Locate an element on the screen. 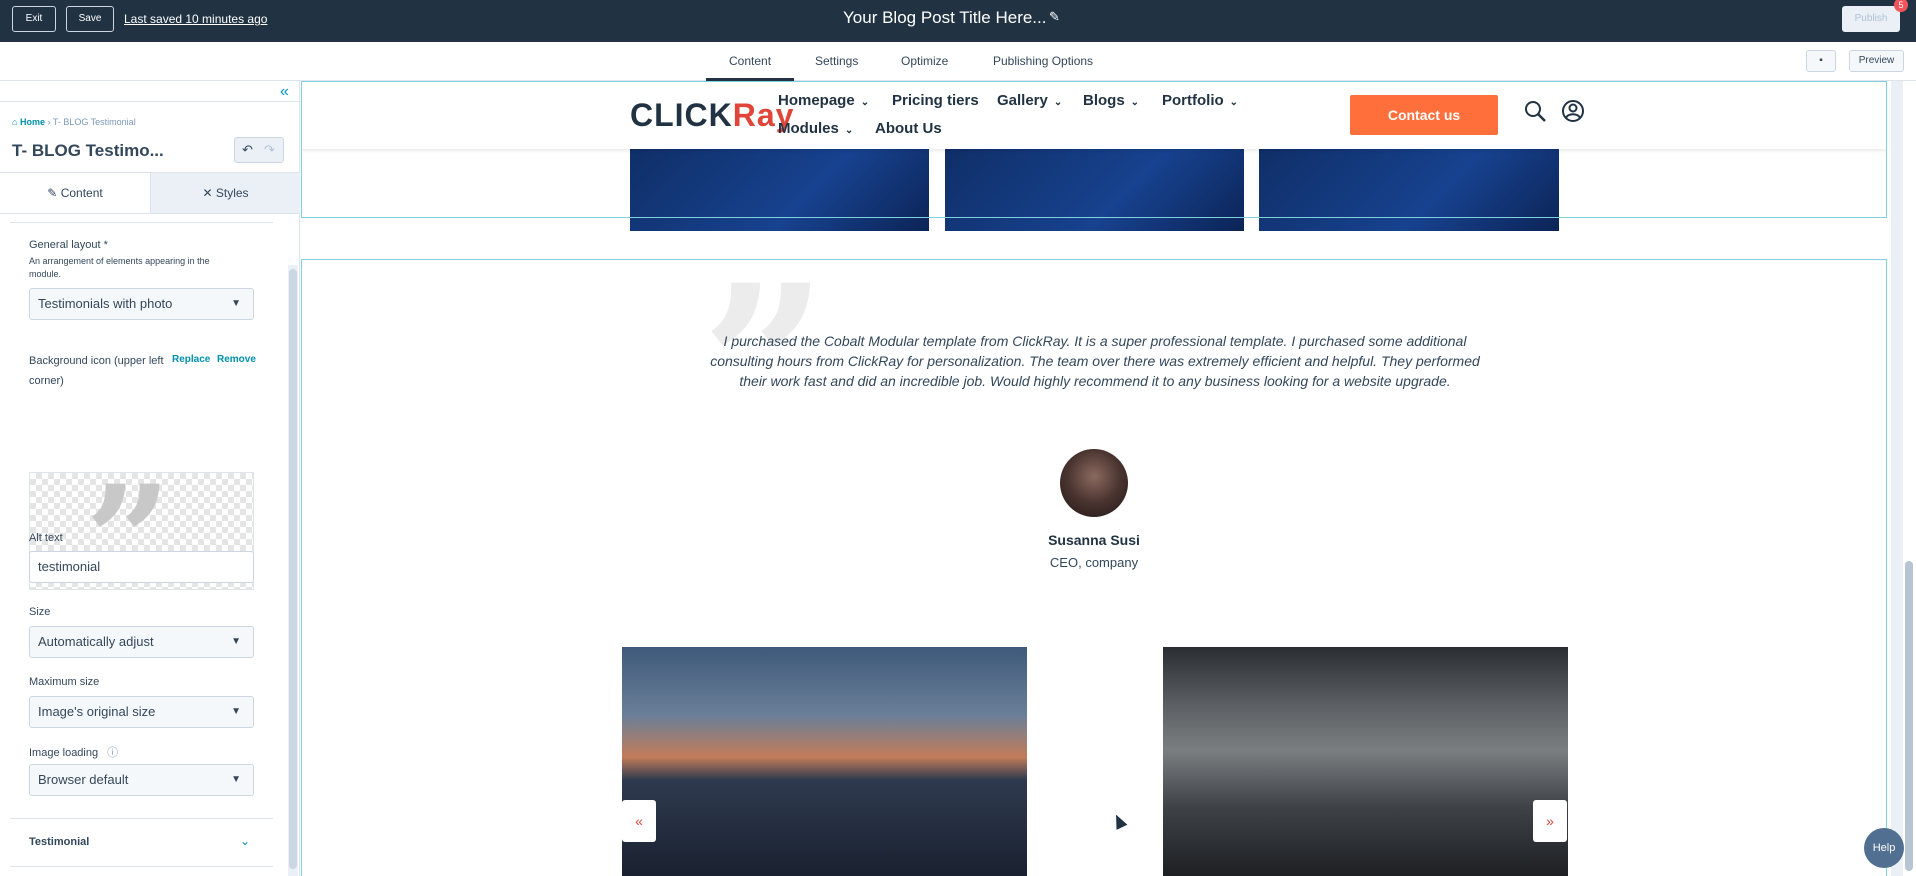 Image resolution: width=1916 pixels, height=876 pixels. size-value: Automatically adjust is located at coordinates (96, 641).